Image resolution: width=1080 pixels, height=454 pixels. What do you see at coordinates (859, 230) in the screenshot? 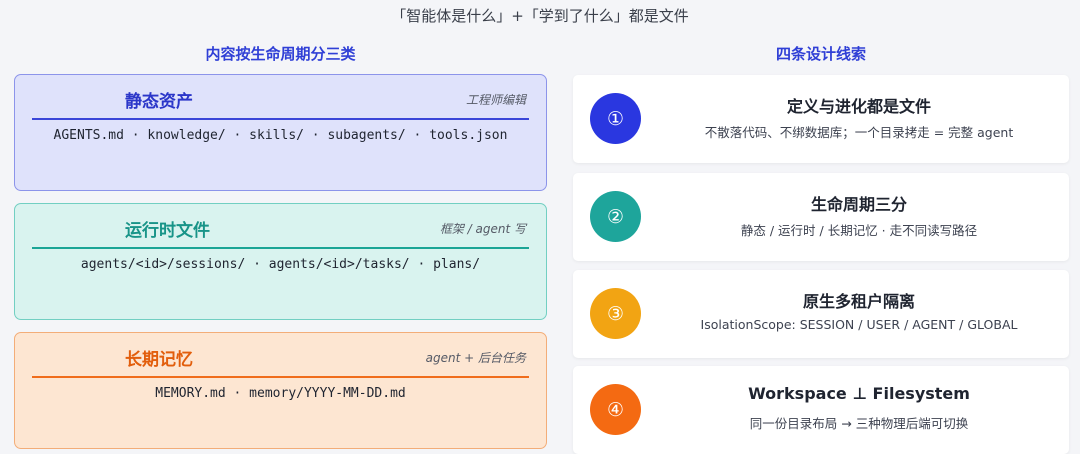
I see `card-description: 静态 / 运行时 / 长期记忆 · 走不同读写路径` at bounding box center [859, 230].